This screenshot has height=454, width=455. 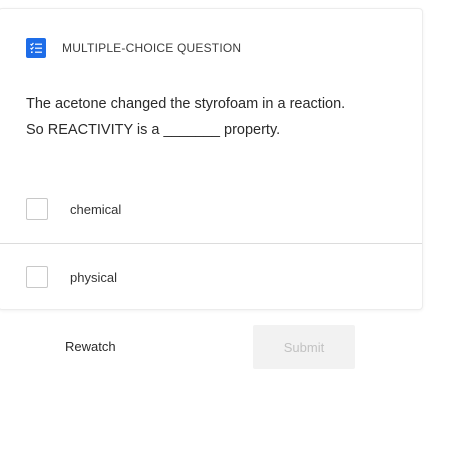 What do you see at coordinates (153, 130) in the screenshot?
I see `question-text-line-2: So REACTIVITY is a _______ property.` at bounding box center [153, 130].